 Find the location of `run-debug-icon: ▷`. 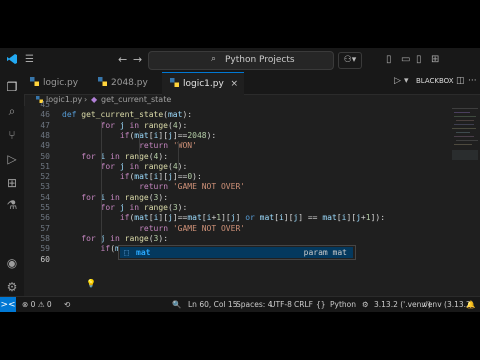

run-debug-icon: ▷ is located at coordinates (12, 159).